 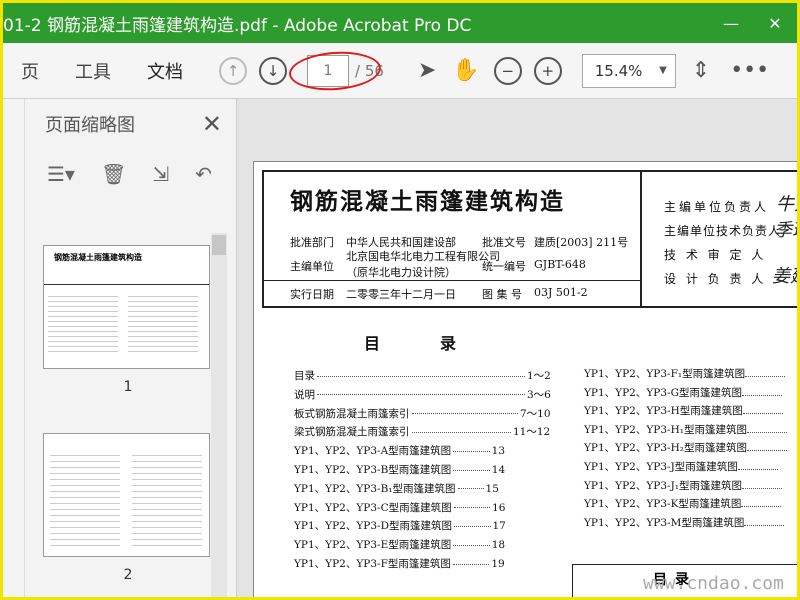 What do you see at coordinates (685, 447) in the screenshot?
I see `toc-row: YP1、YP2、YP3-H₂型雨篷建筑图` at bounding box center [685, 447].